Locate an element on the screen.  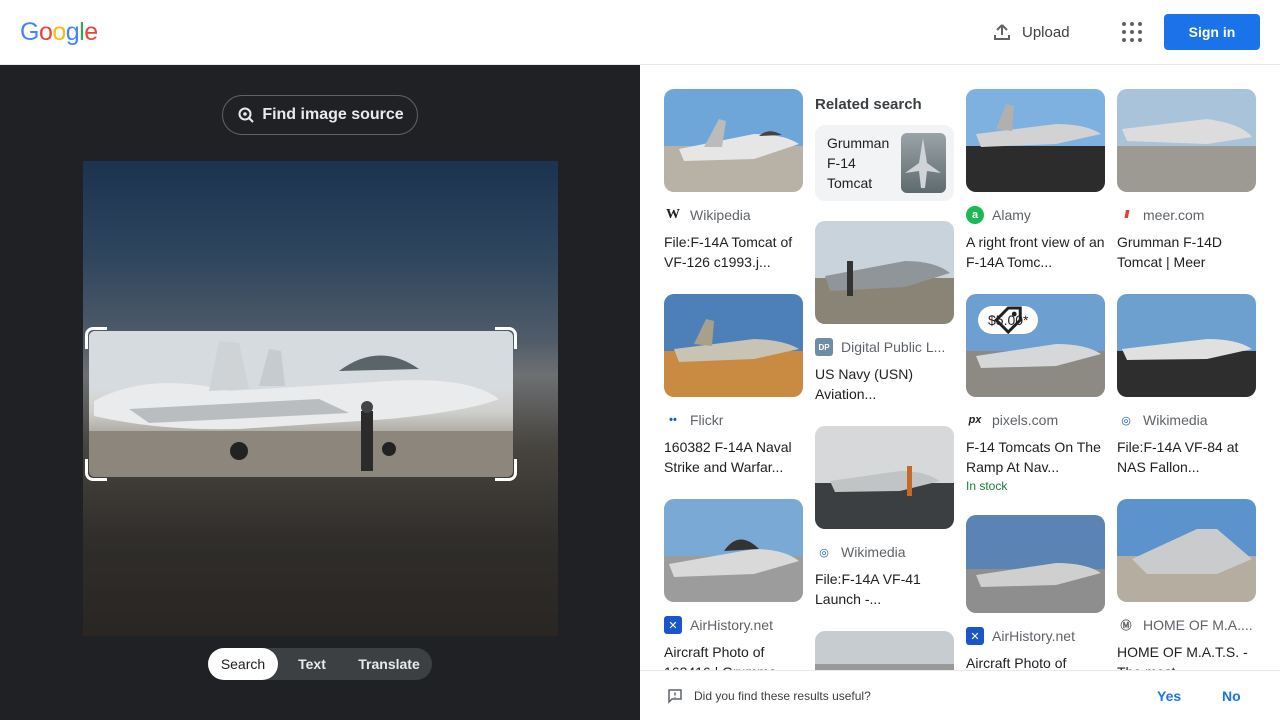
lens-mode-switcher: Search Text Translate is located at coordinates (320, 664).